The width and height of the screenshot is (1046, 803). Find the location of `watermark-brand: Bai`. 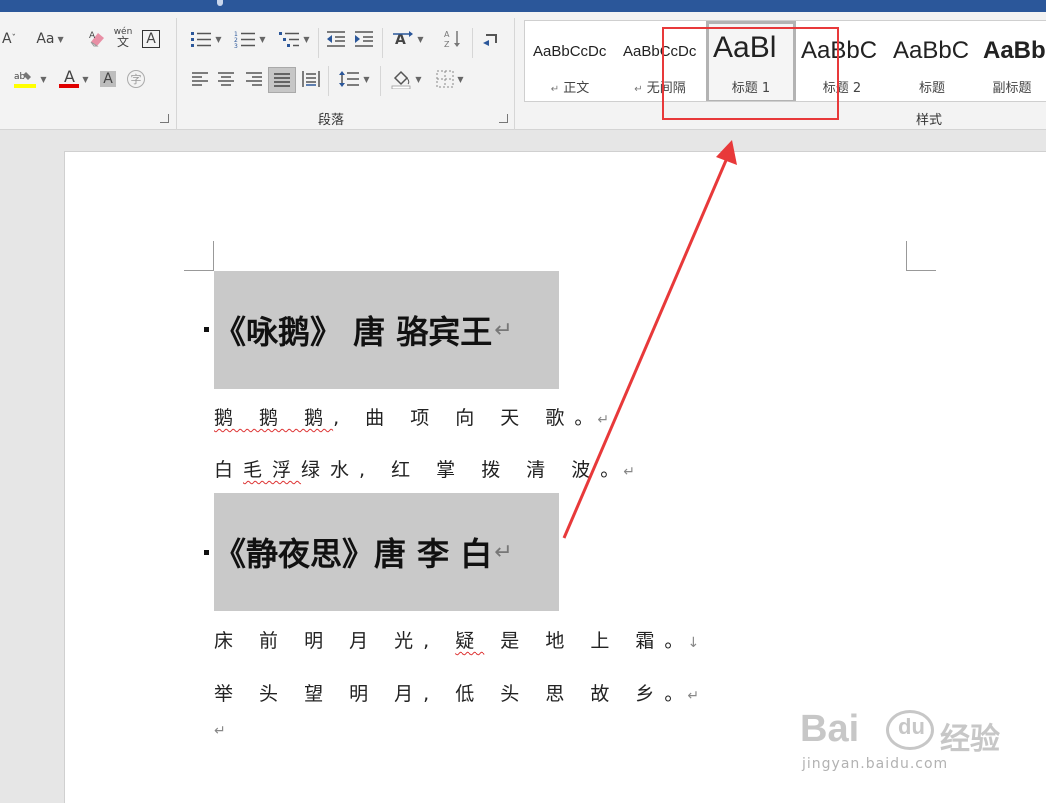

watermark-brand: Bai is located at coordinates (830, 729).